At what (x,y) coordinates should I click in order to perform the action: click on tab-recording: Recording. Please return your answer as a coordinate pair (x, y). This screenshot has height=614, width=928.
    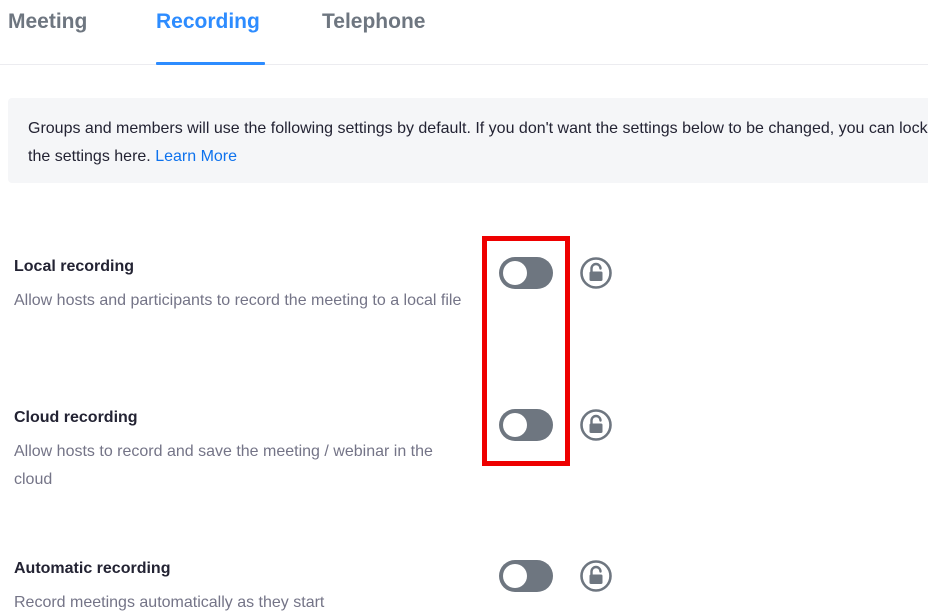
    Looking at the image, I should click on (208, 36).